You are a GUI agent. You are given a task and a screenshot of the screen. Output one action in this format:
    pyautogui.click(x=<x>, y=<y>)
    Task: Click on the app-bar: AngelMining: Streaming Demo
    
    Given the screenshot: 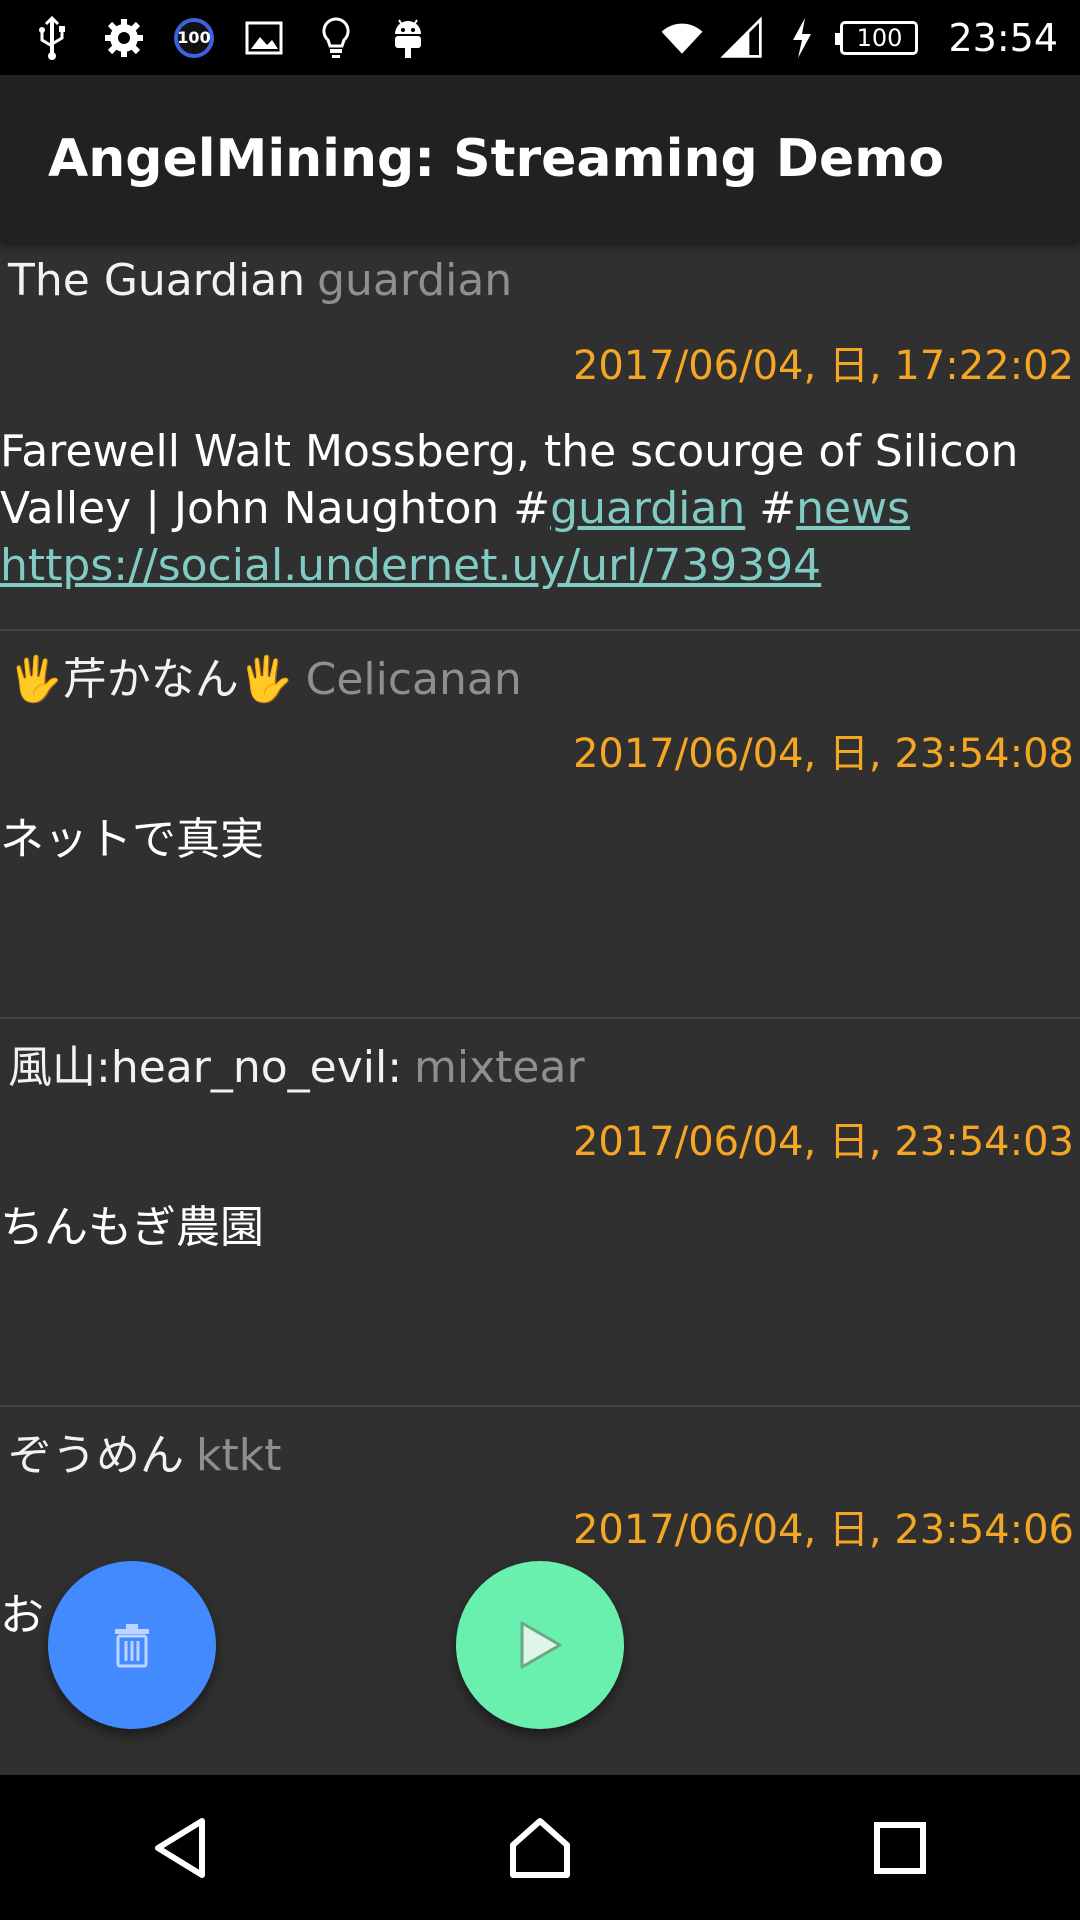 What is the action you would take?
    pyautogui.click(x=540, y=159)
    